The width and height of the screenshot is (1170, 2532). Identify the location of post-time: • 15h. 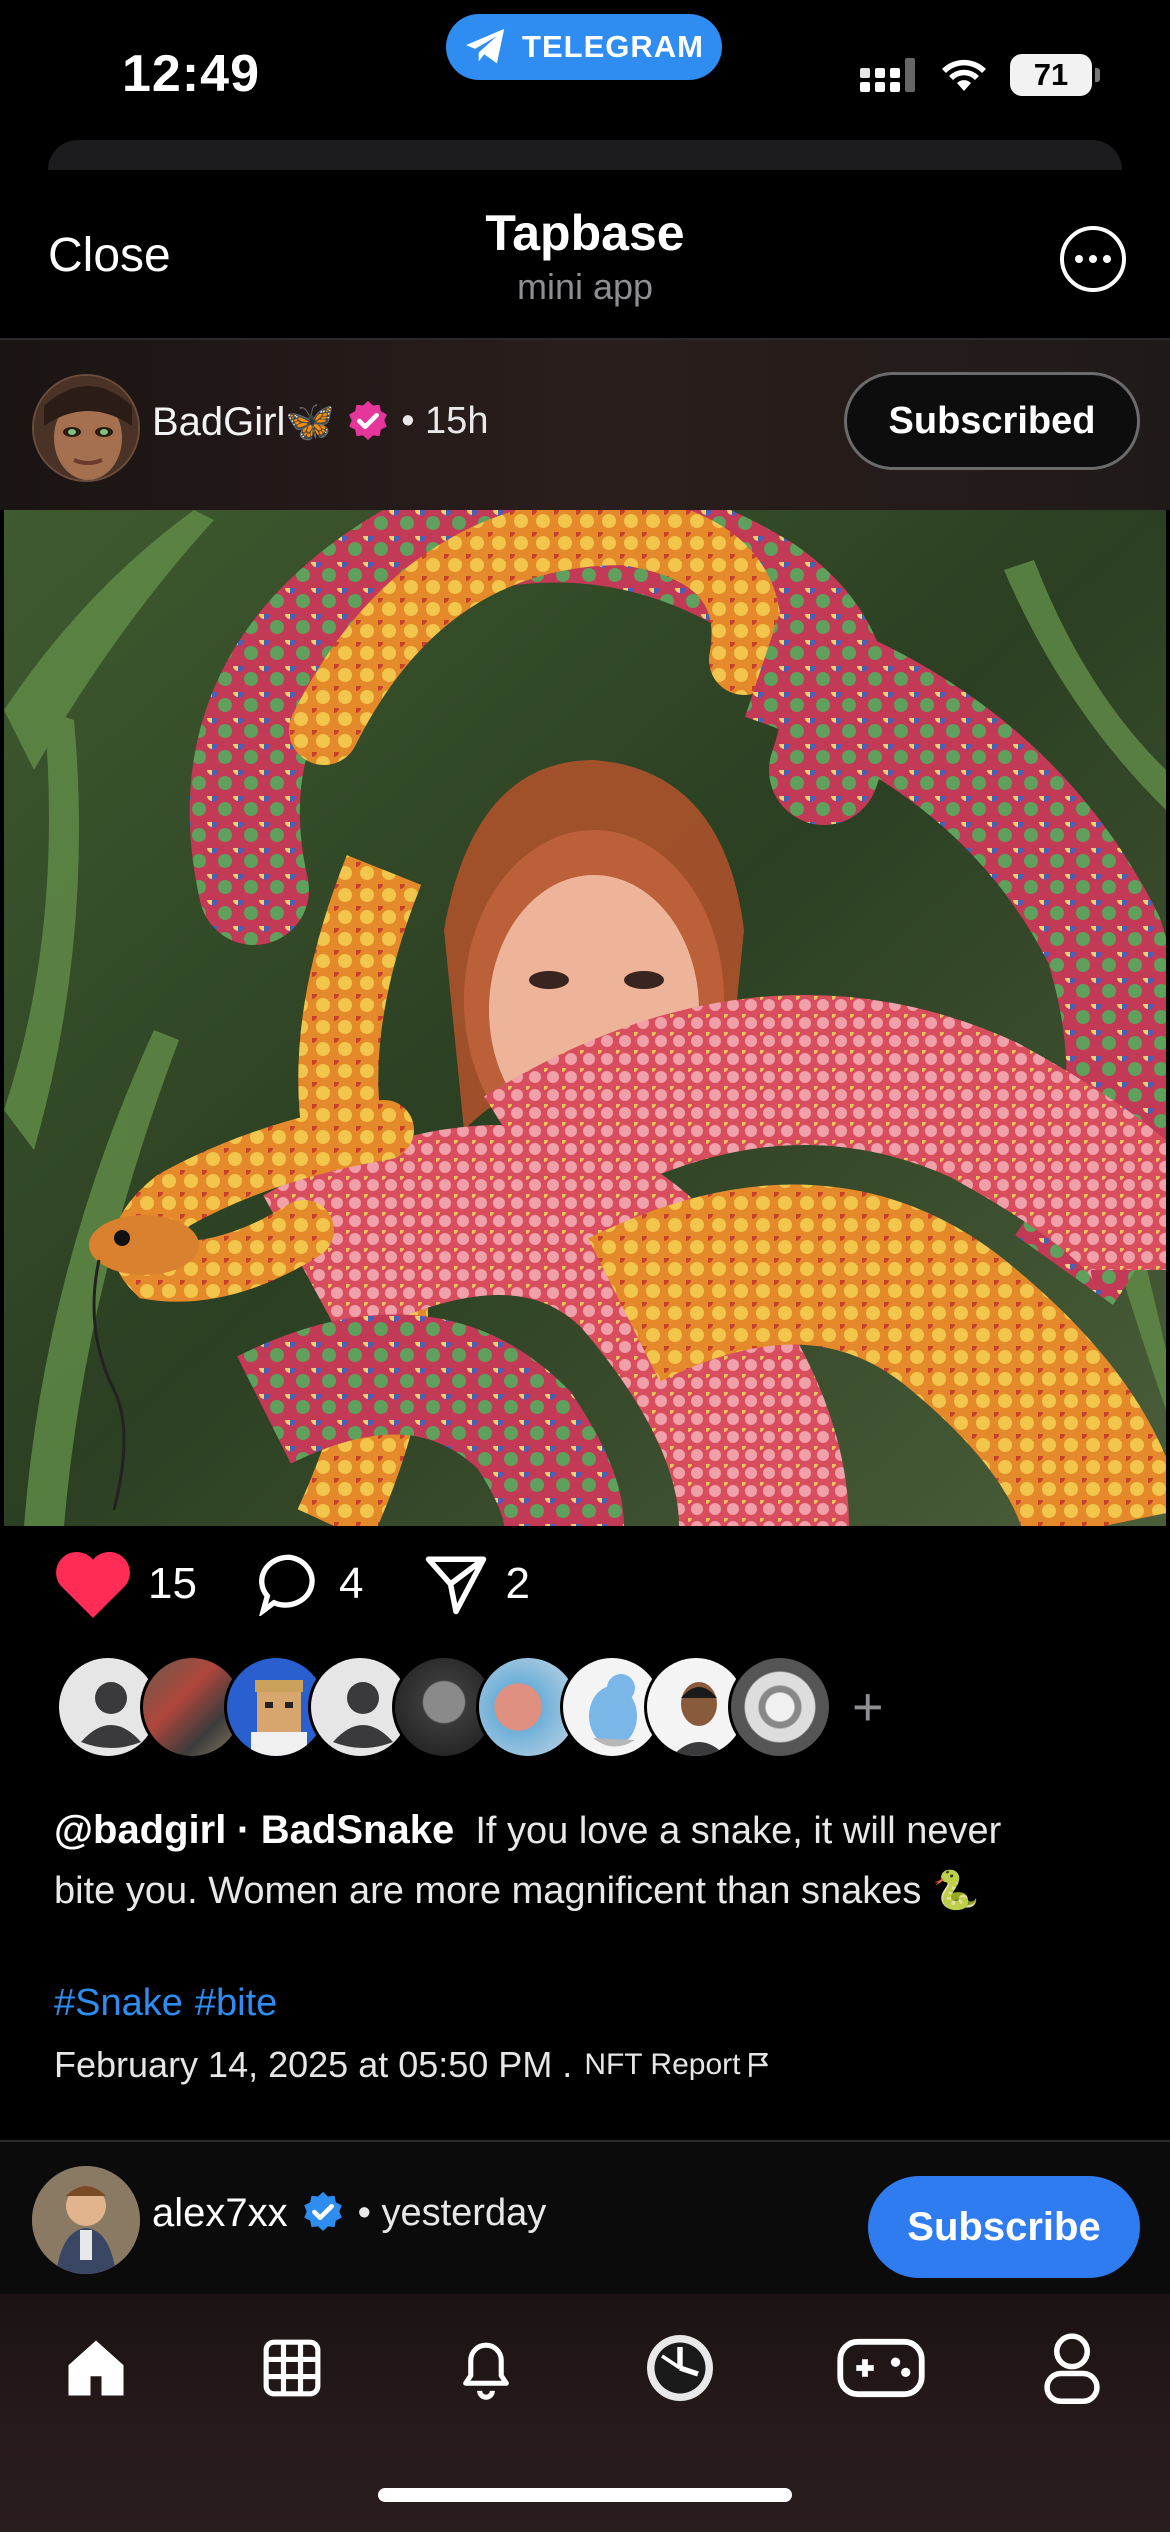
(445, 421).